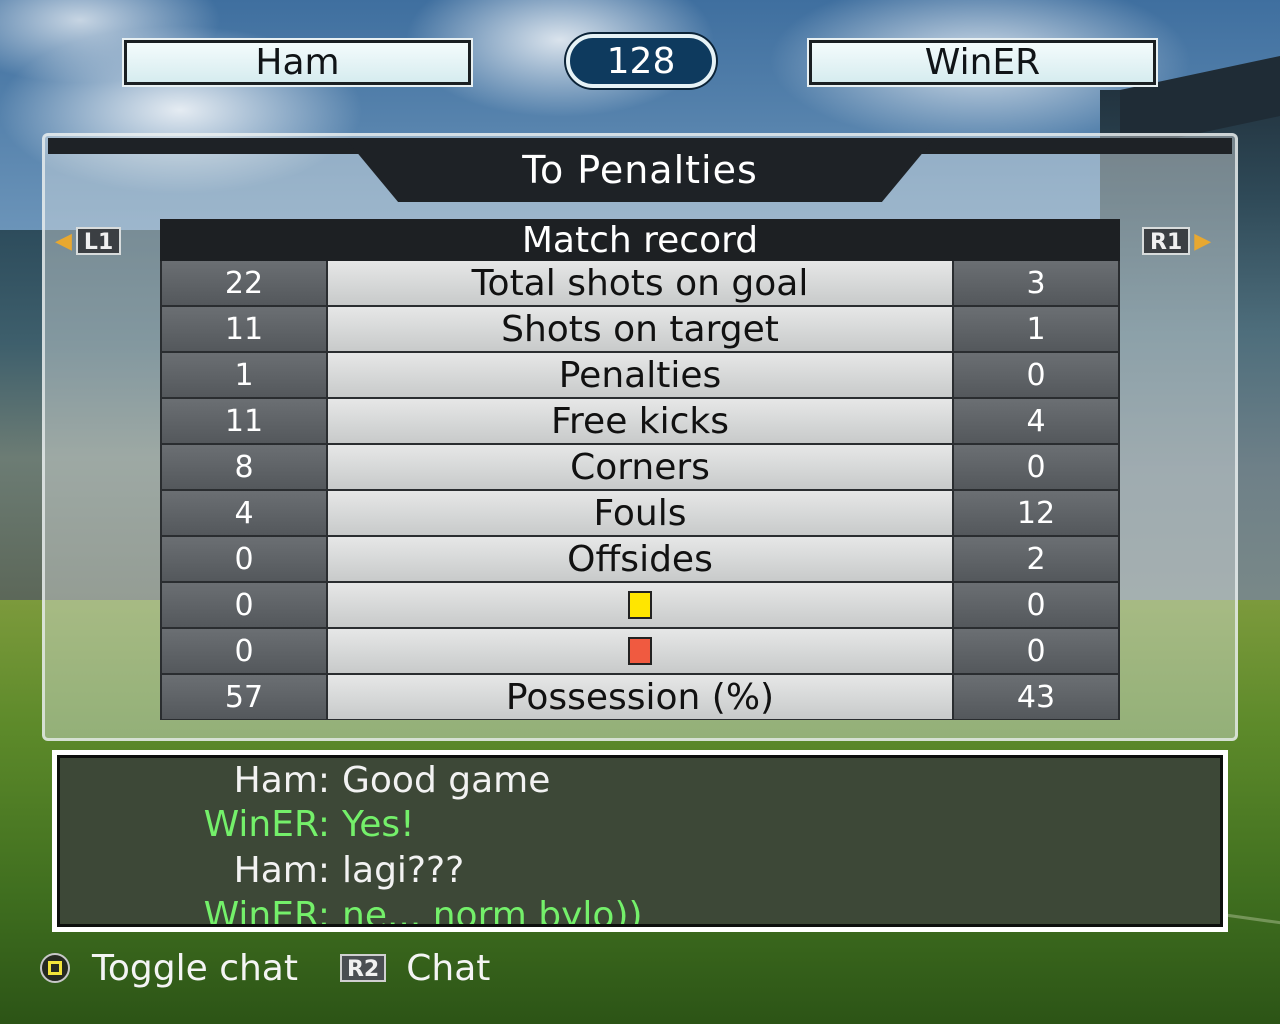  Describe the element at coordinates (378, 824) in the screenshot. I see `chat-text: Yes!` at that location.